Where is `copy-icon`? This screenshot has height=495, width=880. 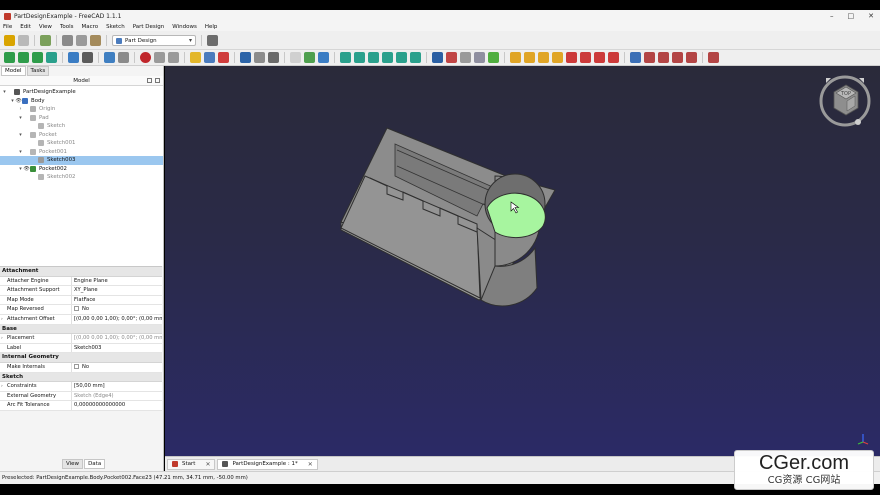 copy-icon is located at coordinates (81, 40).